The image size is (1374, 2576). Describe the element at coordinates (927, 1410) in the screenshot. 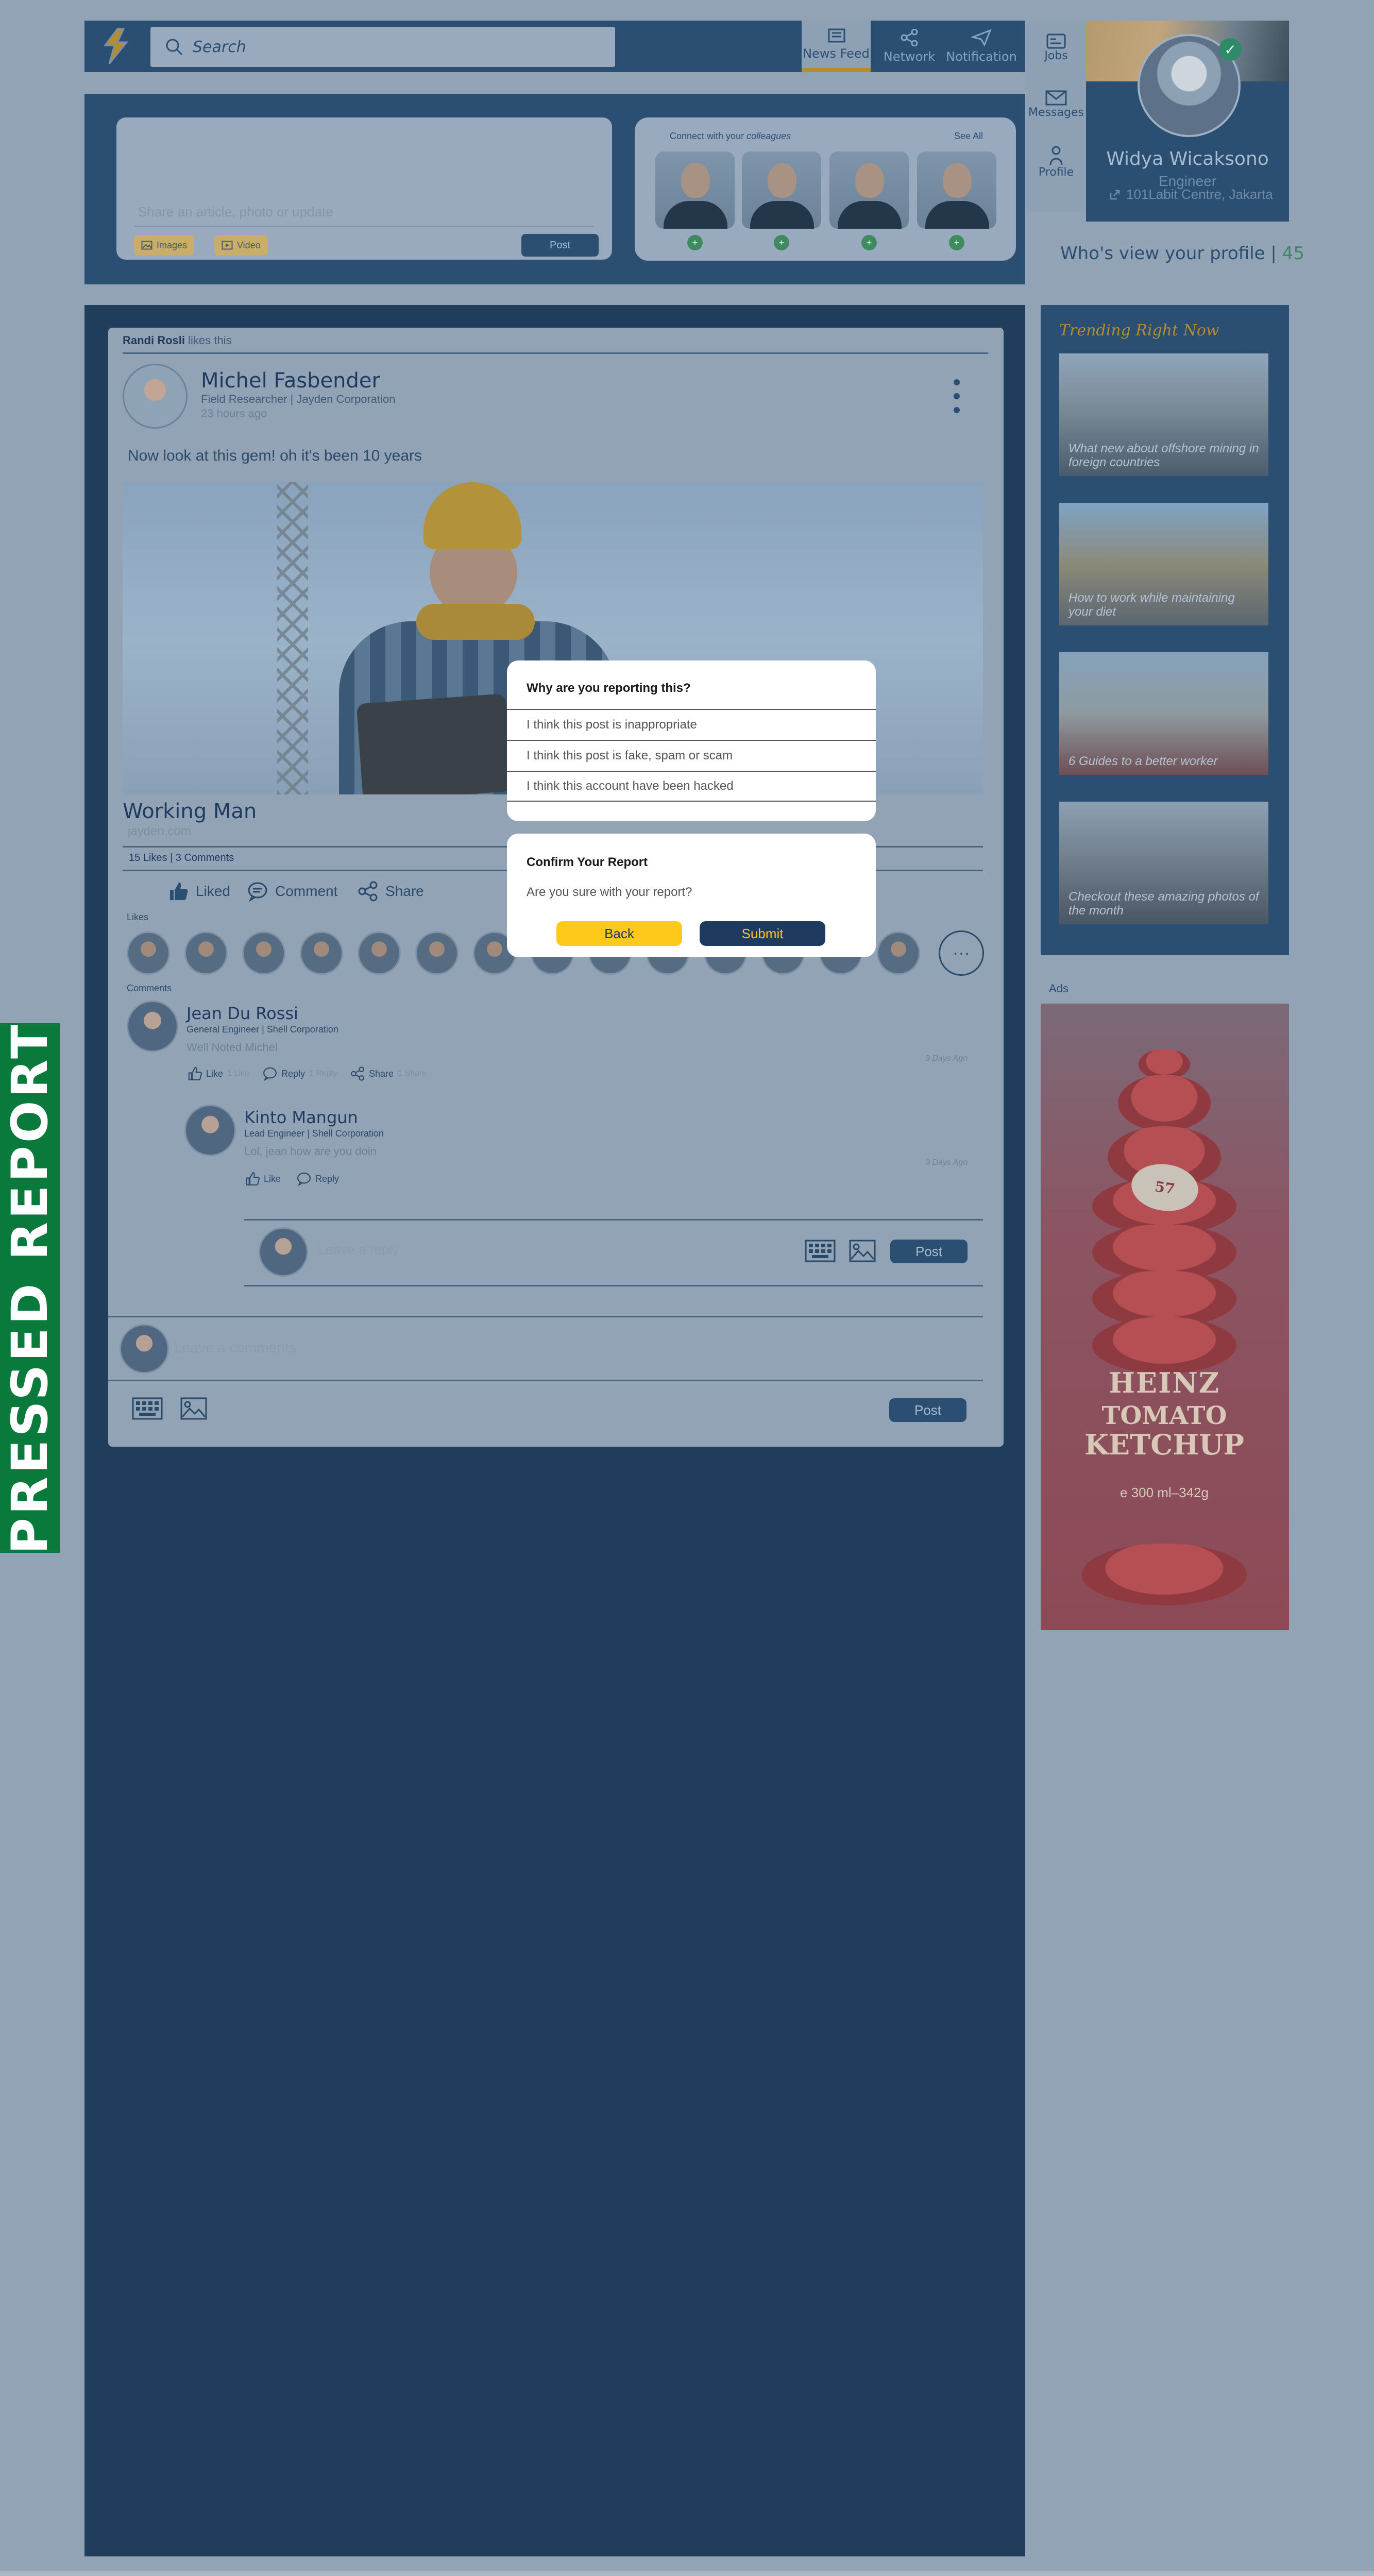

I see `comment-post-button: Post` at that location.